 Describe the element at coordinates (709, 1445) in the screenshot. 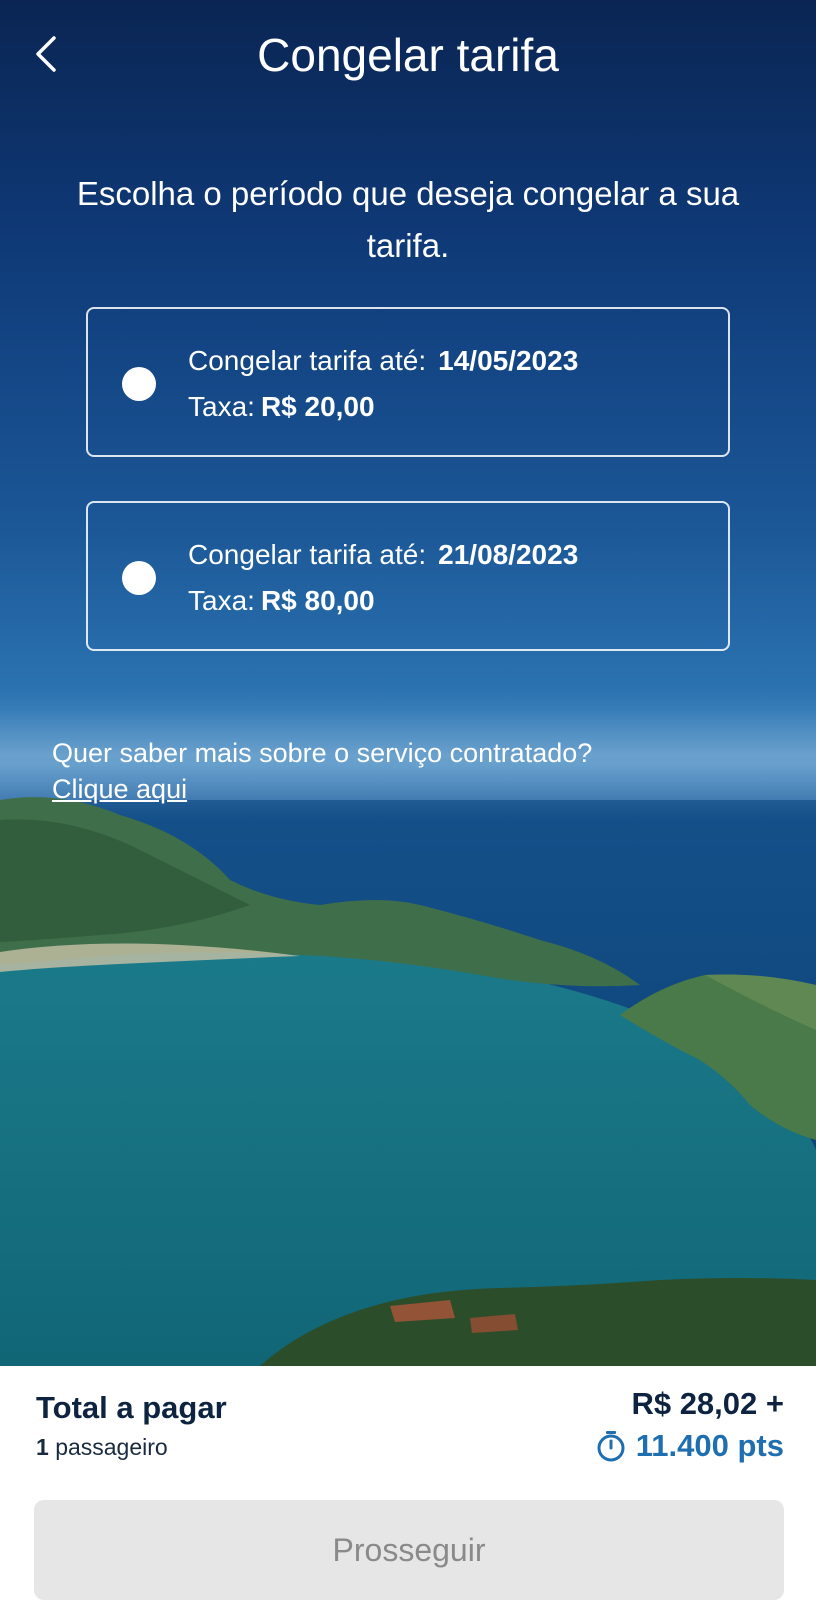

I see `points-value: 11.400 pts` at that location.